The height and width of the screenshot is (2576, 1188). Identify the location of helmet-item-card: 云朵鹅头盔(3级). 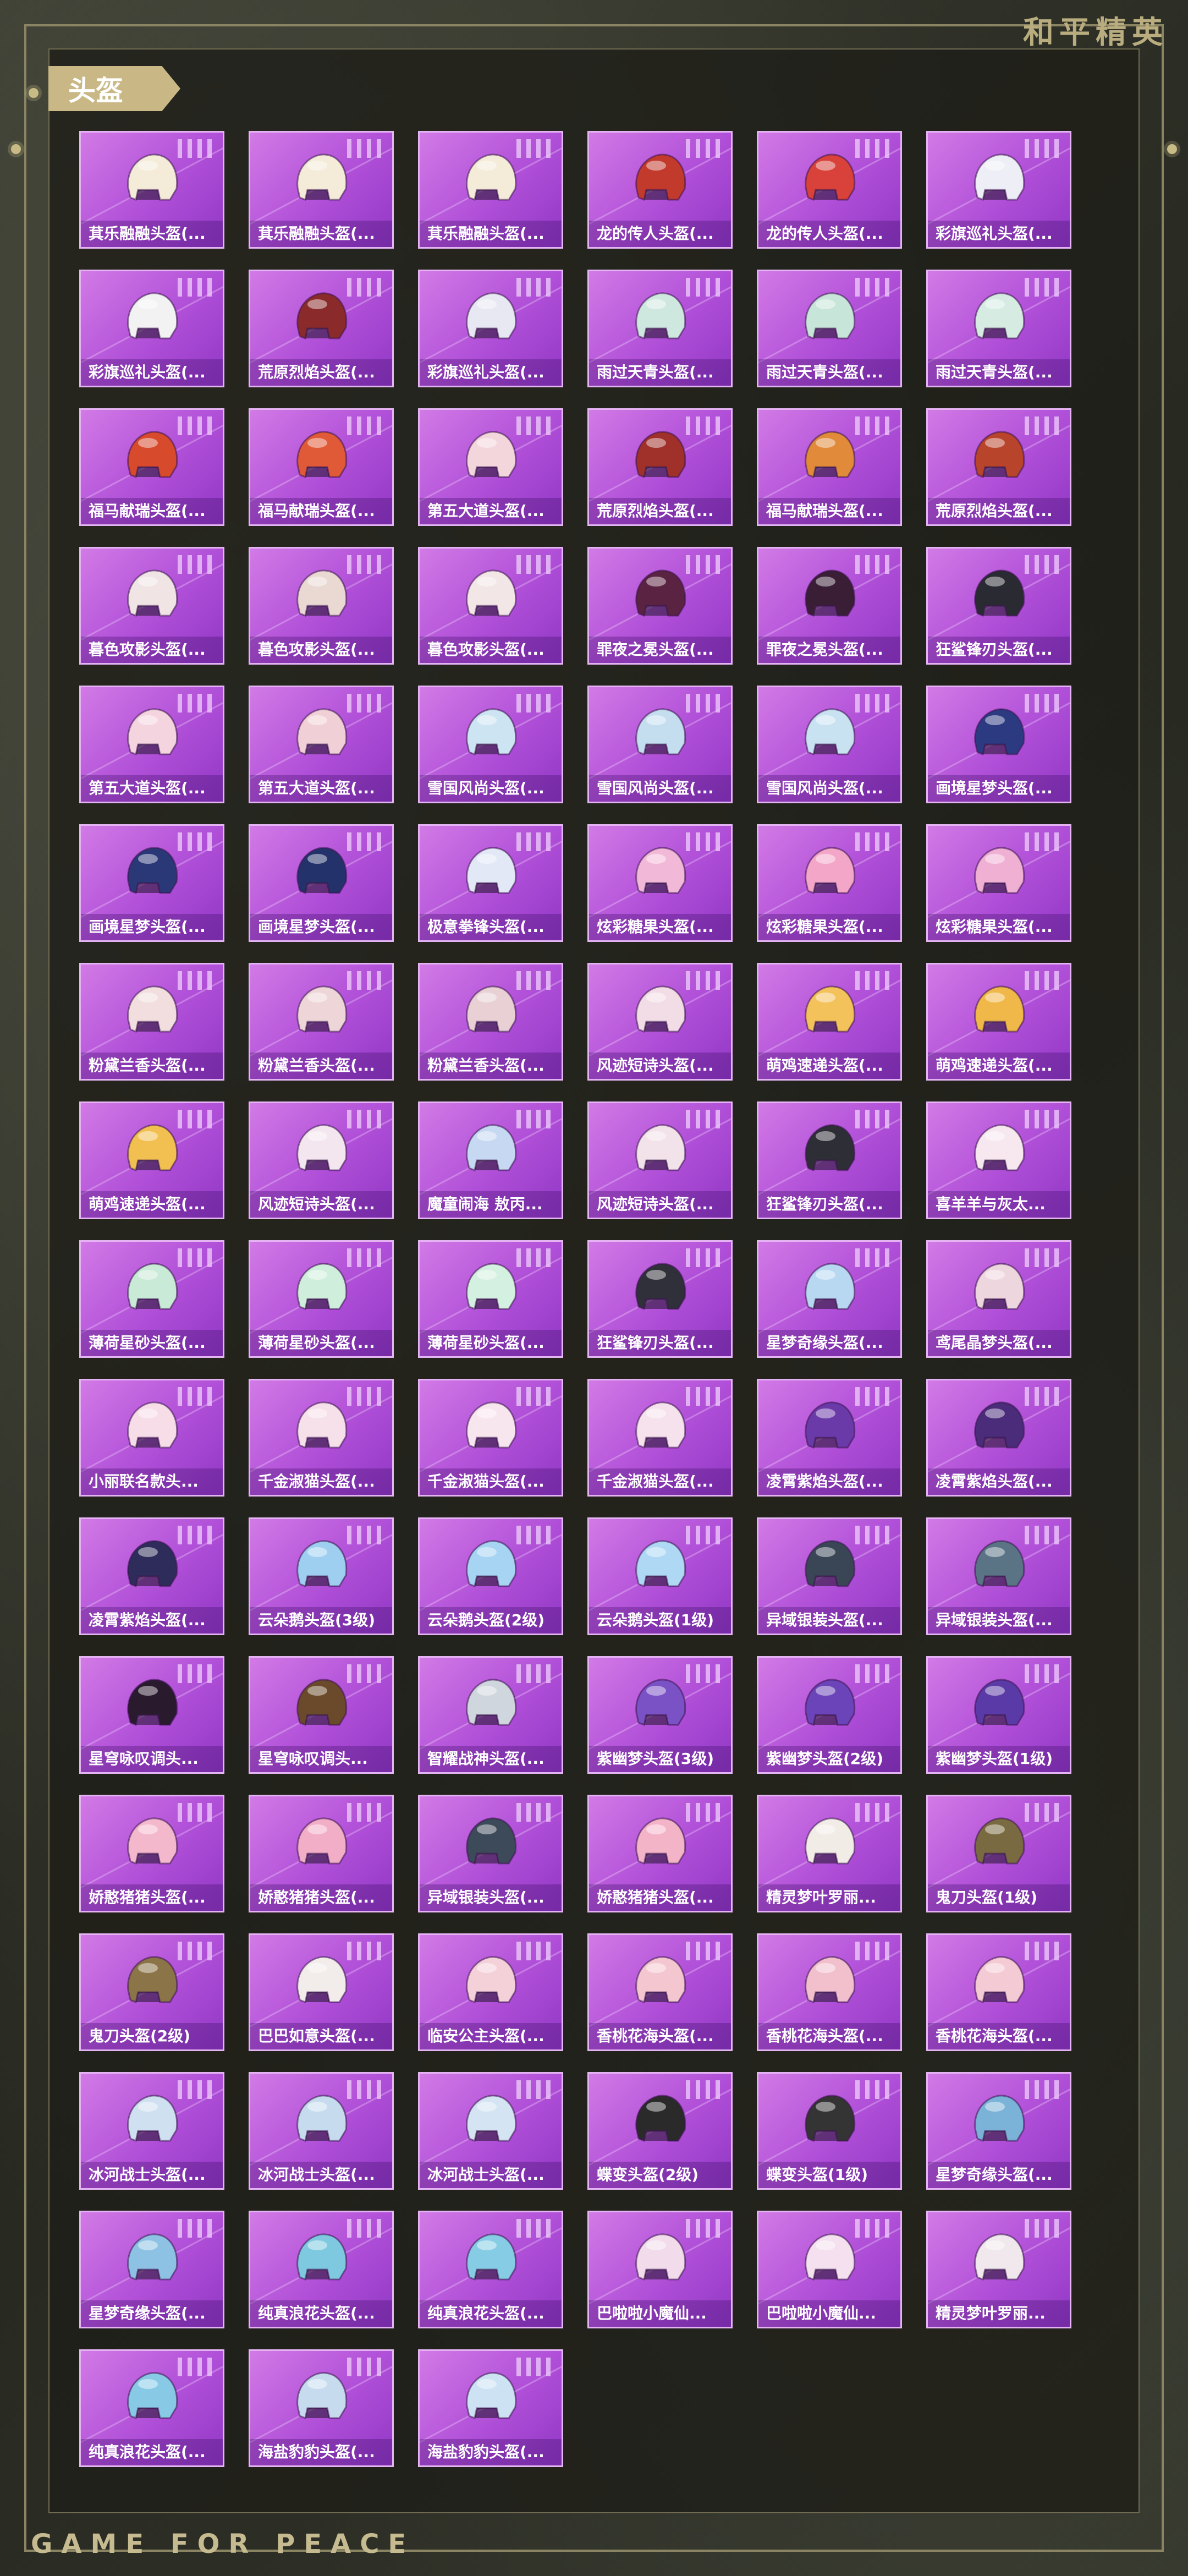
(321, 1576).